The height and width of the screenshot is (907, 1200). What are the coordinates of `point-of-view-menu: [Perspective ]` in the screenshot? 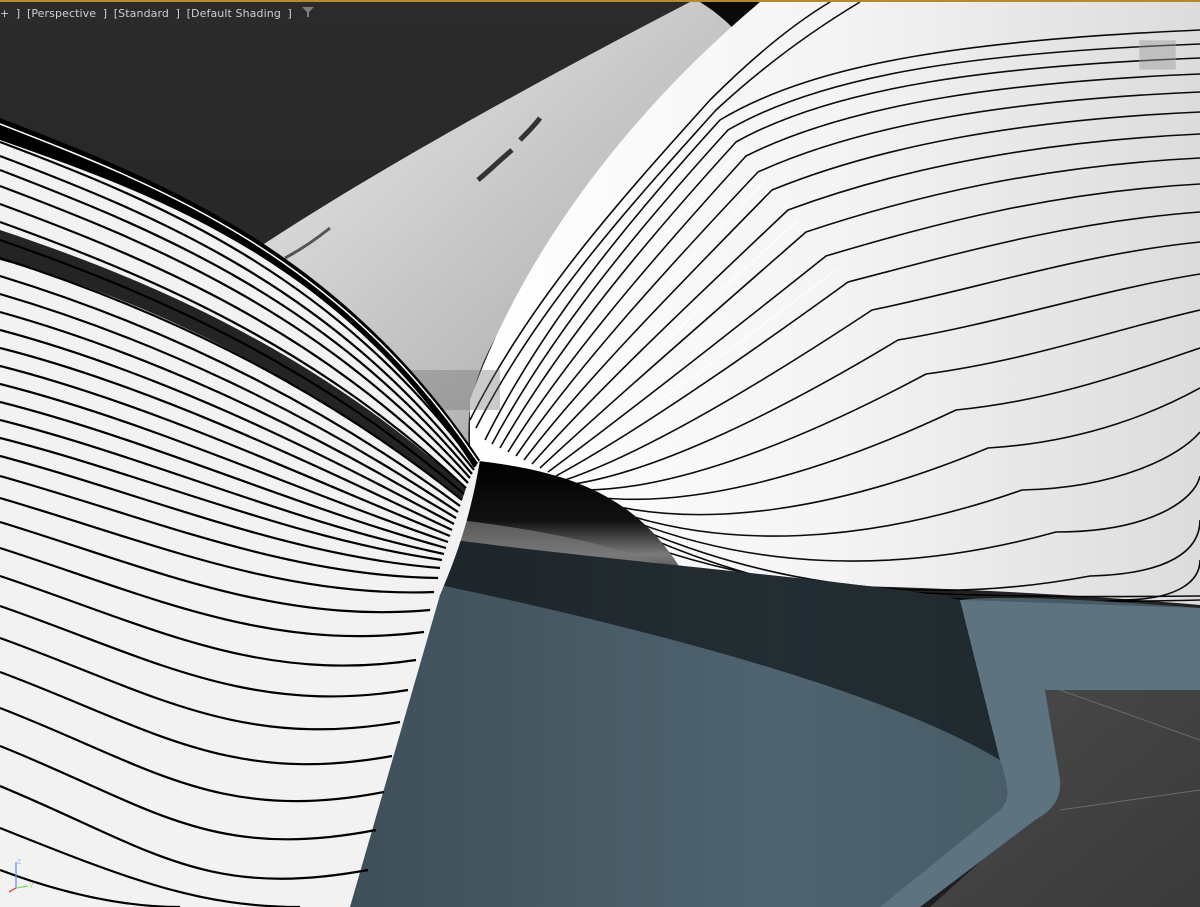 It's located at (67, 13).